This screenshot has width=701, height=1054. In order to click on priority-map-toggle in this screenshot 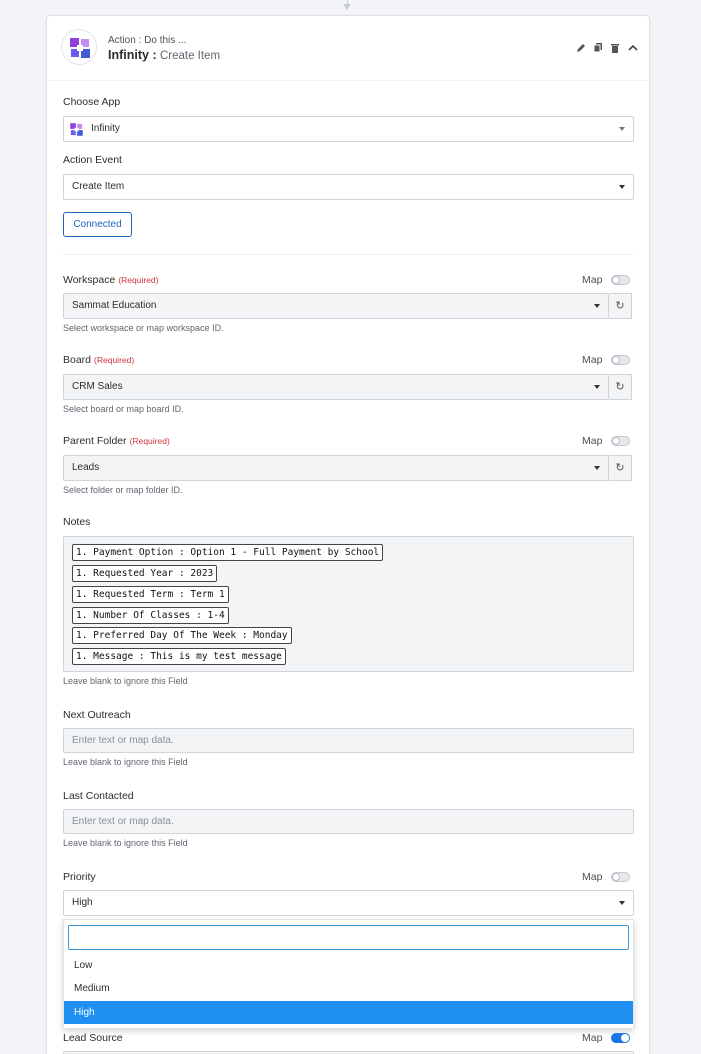, I will do `click(620, 877)`.